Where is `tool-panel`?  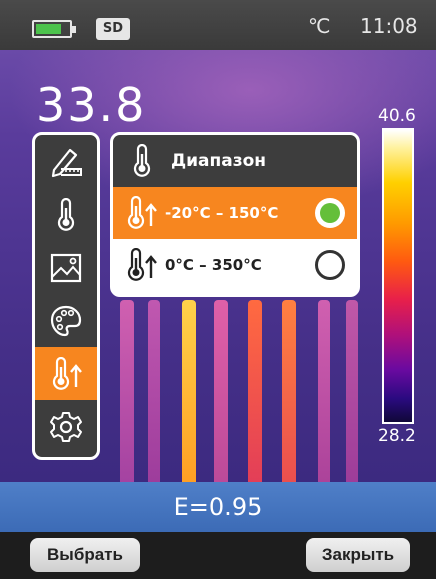
tool-panel is located at coordinates (66, 296).